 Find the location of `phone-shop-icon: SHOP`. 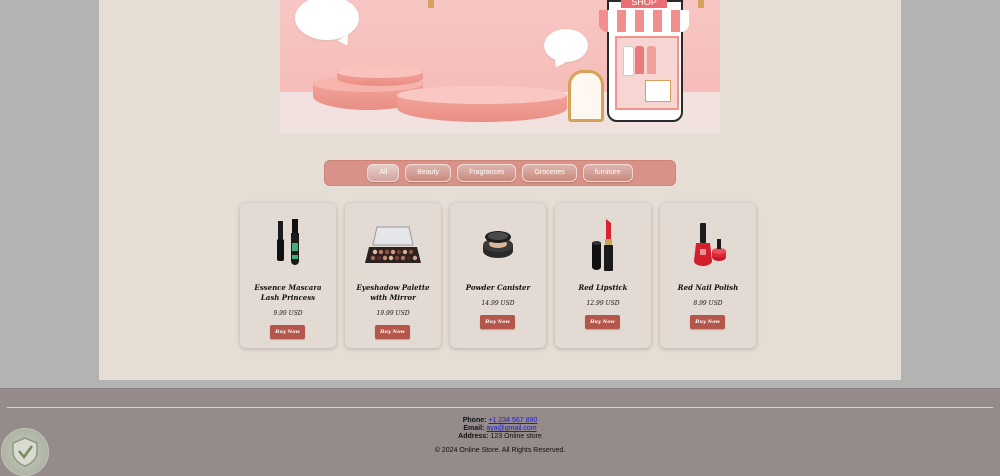

phone-shop-icon: SHOP is located at coordinates (644, 61).